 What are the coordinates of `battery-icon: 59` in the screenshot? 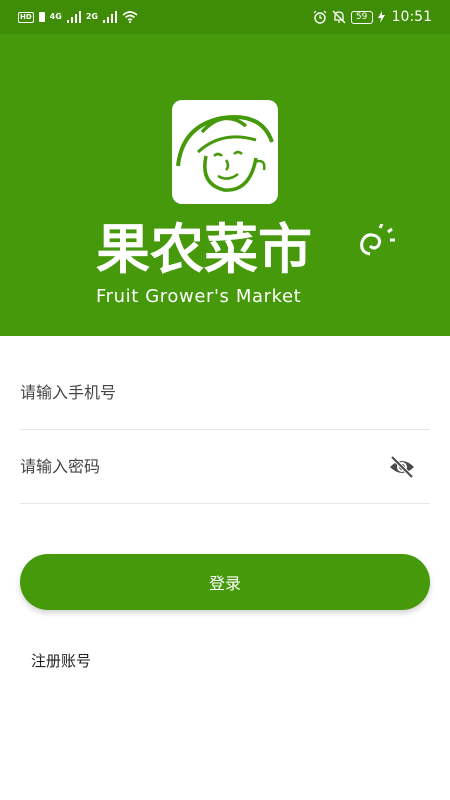 It's located at (361, 17).